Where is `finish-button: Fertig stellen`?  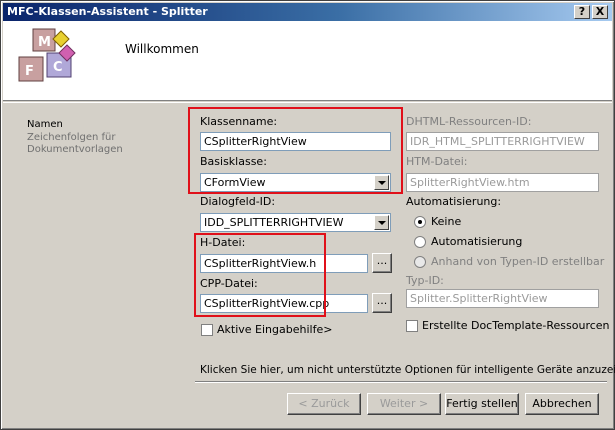
finish-button: Fertig stellen is located at coordinates (482, 404).